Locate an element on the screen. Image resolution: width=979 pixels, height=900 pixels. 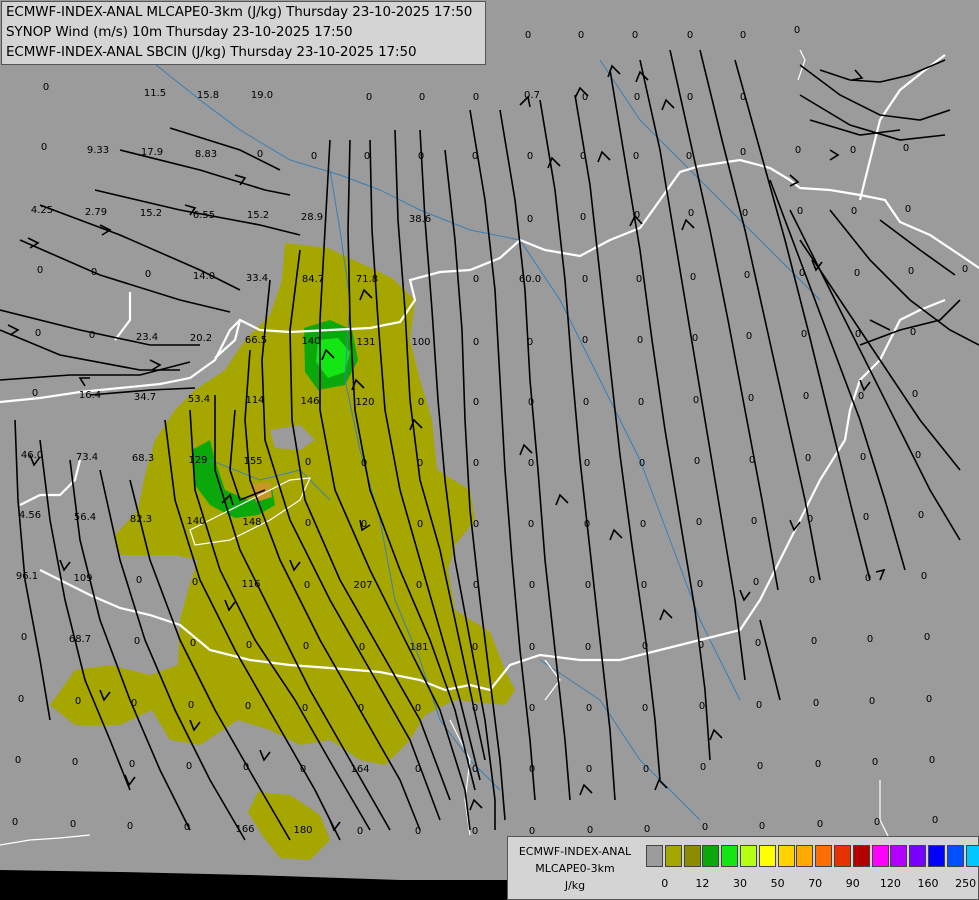
field-value-label: 23.4 is located at coordinates (147, 337).